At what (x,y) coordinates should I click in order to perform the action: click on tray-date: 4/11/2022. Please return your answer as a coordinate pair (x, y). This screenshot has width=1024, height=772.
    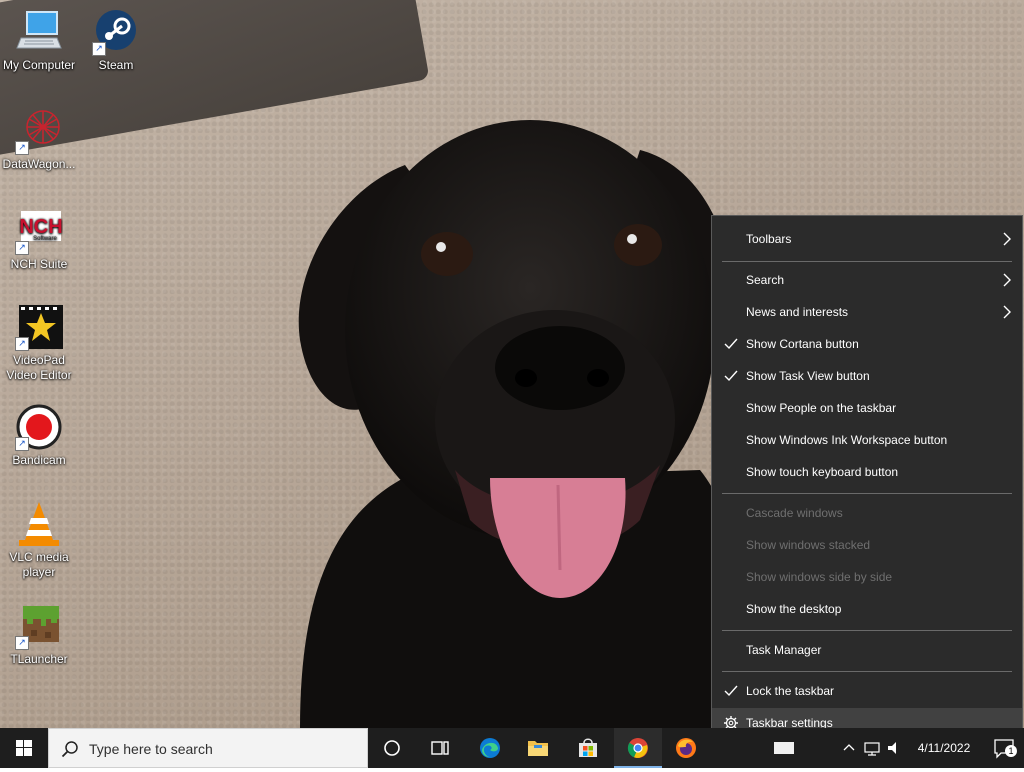
    Looking at the image, I should click on (944, 748).